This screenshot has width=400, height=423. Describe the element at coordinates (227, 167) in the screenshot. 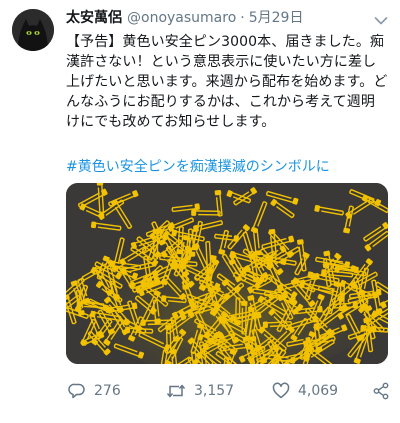

I see `hashtag-link: #黄色い安全ピンを痴漢撲滅のシンボルに` at that location.